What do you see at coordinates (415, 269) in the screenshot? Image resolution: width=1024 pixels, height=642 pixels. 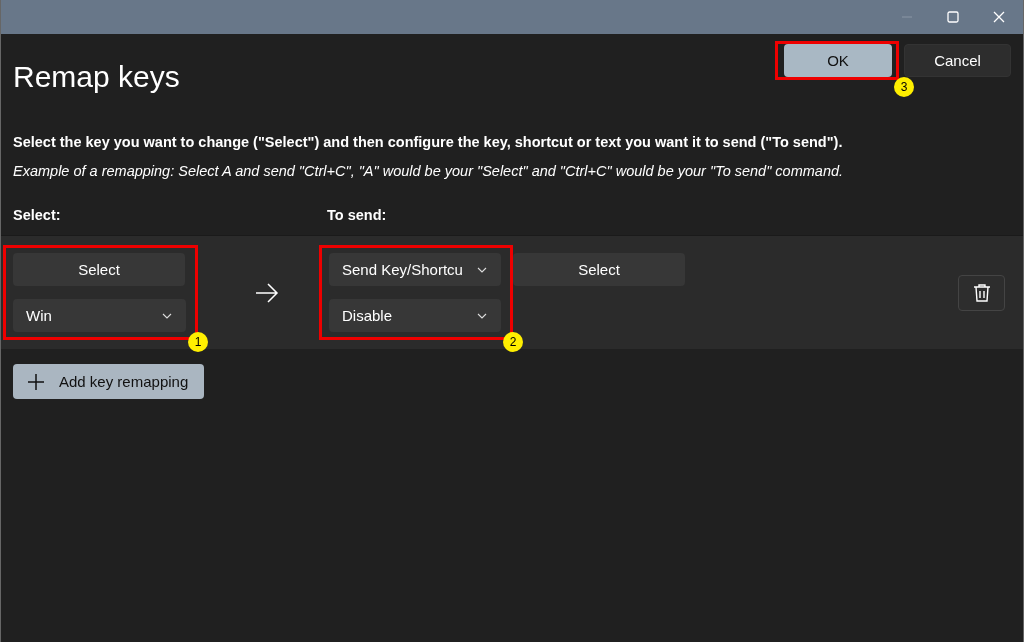 I see `send-type-dropdown: Send Key/Shortcu` at bounding box center [415, 269].